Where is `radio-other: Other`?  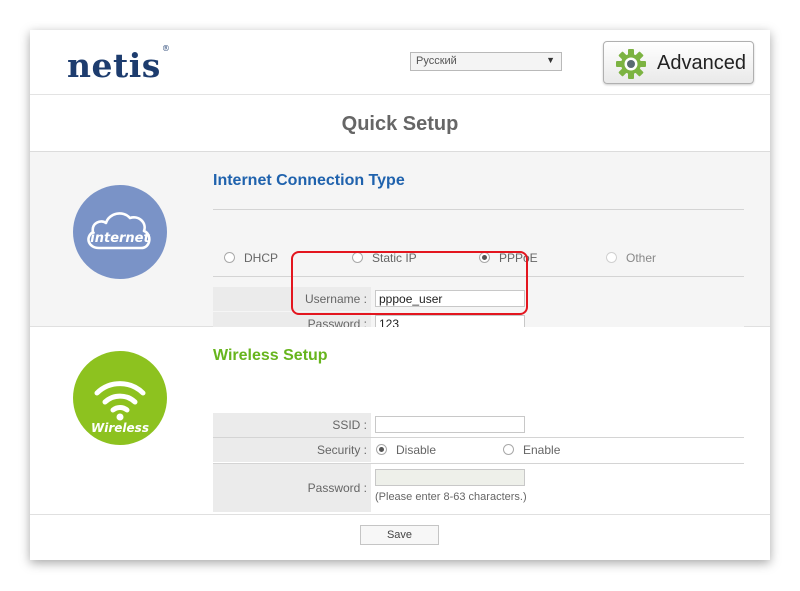 radio-other: Other is located at coordinates (631, 258).